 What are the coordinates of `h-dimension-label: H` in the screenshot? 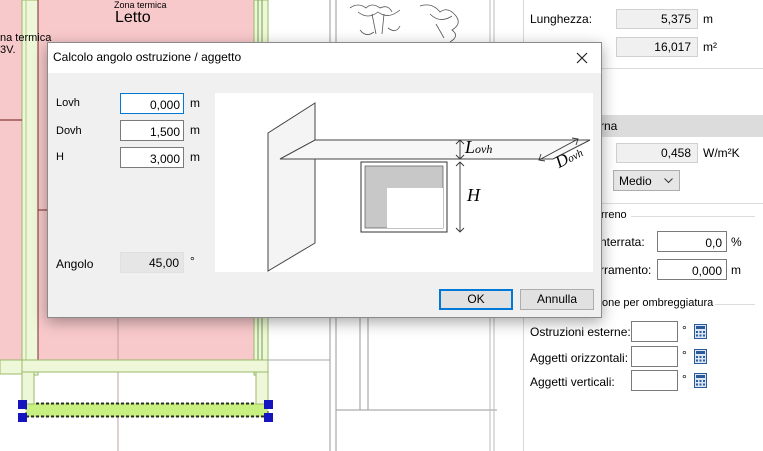 It's located at (473, 195).